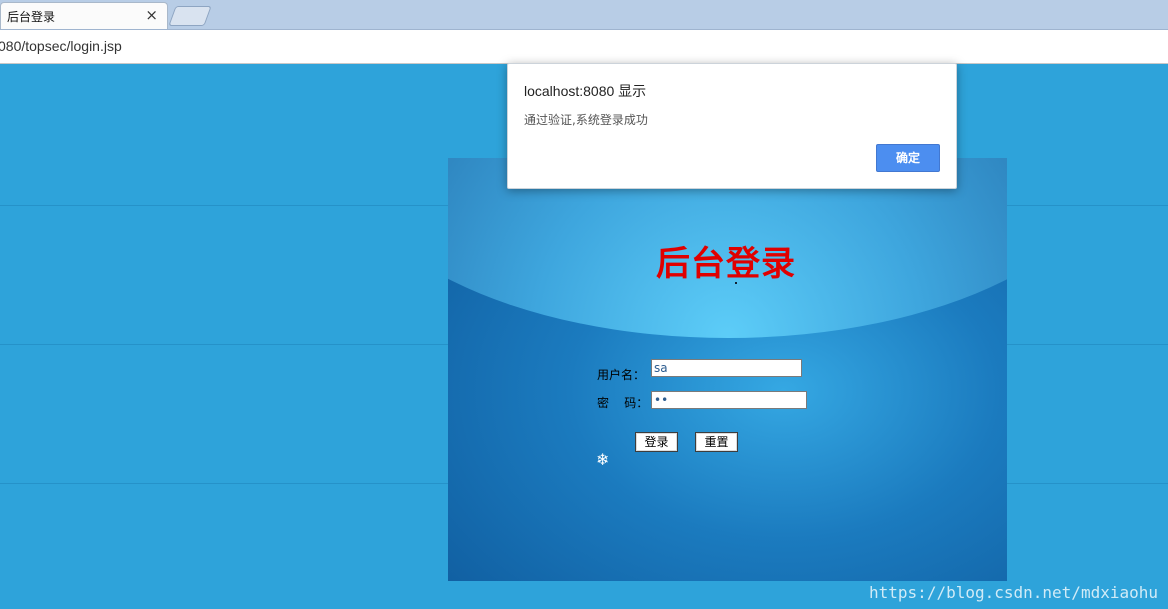  What do you see at coordinates (726, 264) in the screenshot?
I see `login-title: 后台登录` at bounding box center [726, 264].